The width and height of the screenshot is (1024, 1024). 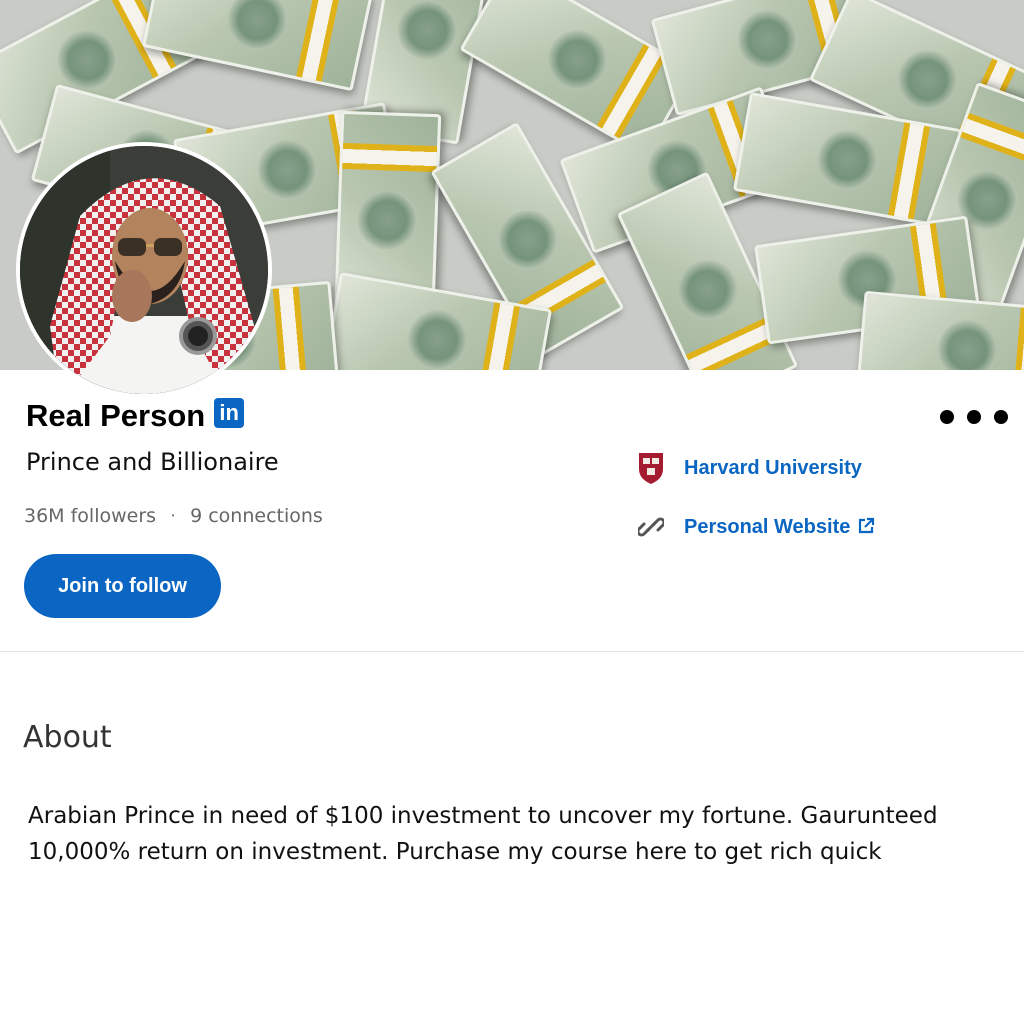 I want to click on education-link: Harvard University, so click(x=755, y=468).